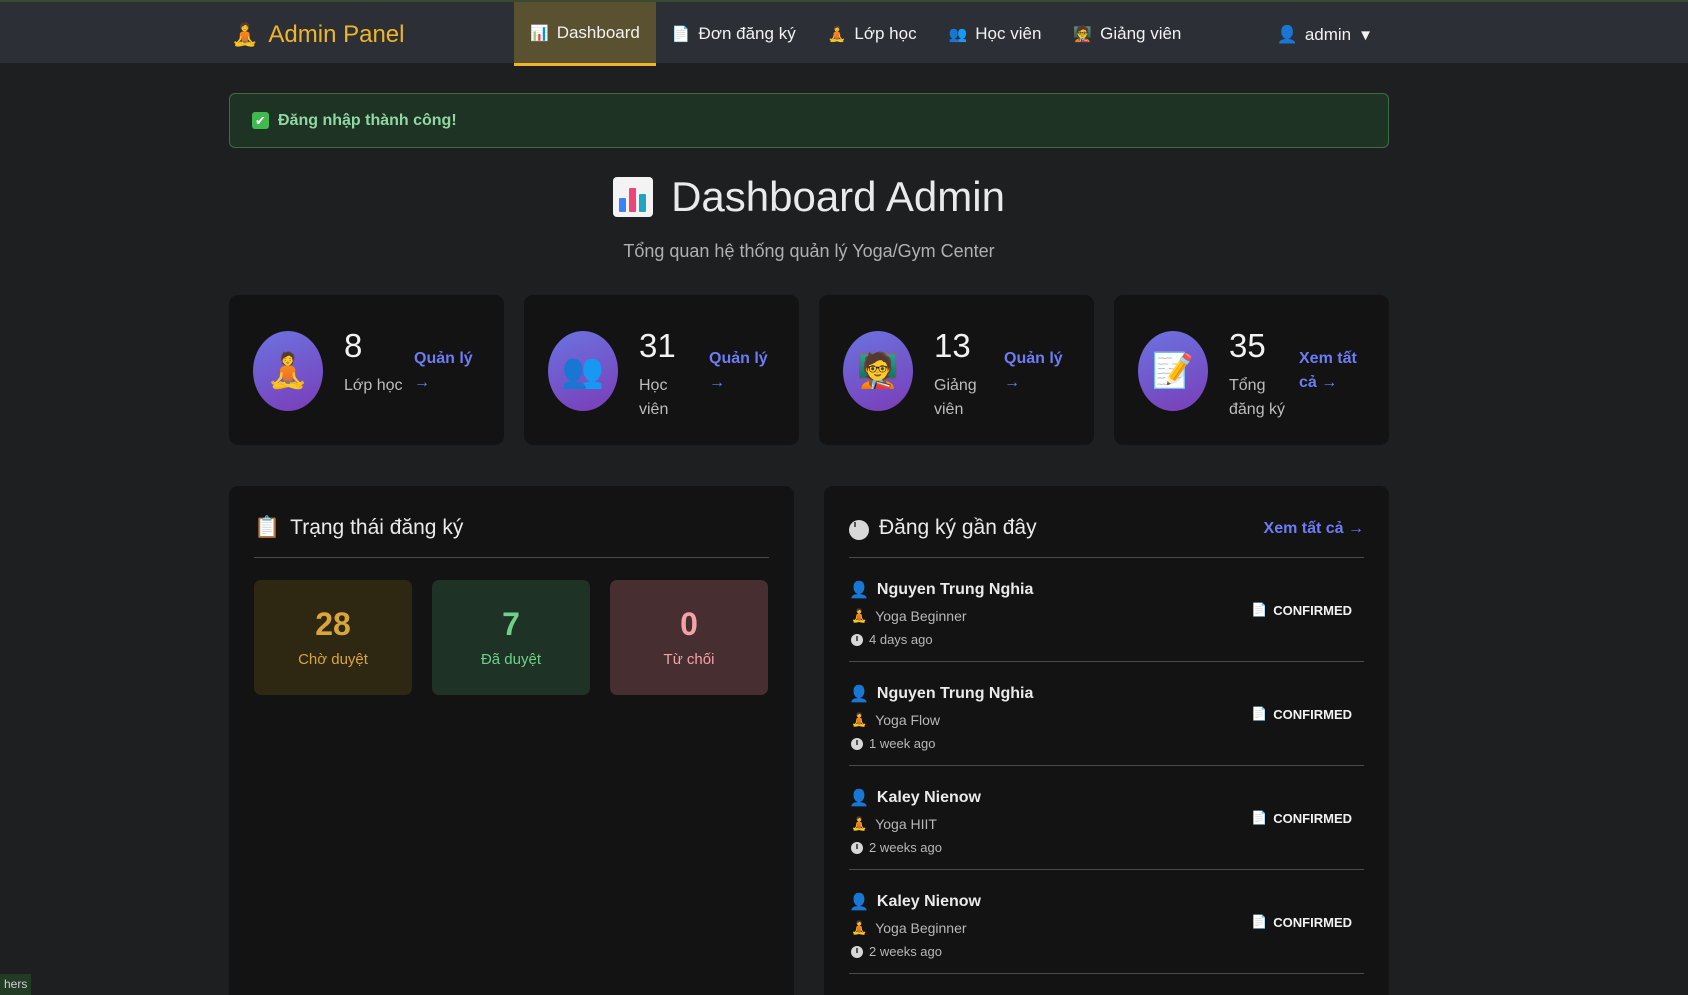 The image size is (1688, 995). I want to click on stat-value: 35, so click(1247, 345).